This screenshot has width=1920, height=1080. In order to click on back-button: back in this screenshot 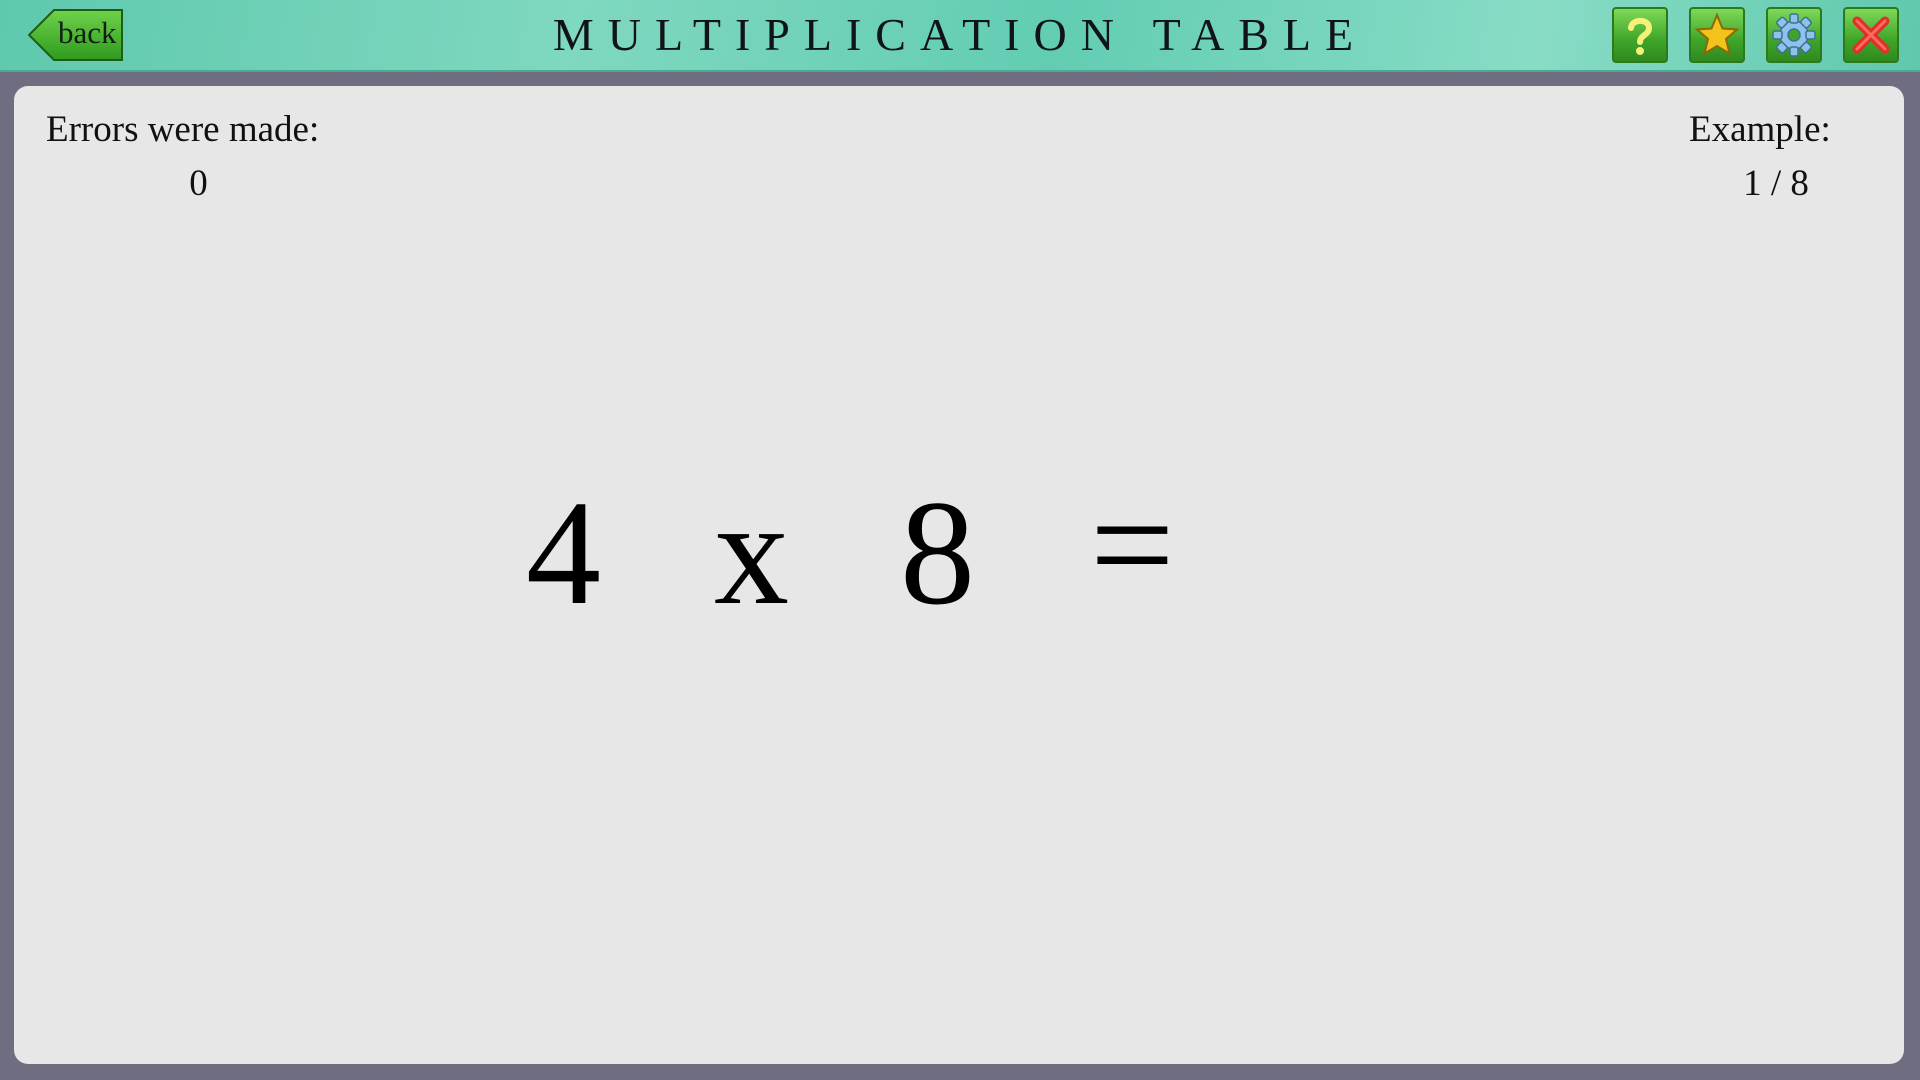, I will do `click(76, 35)`.